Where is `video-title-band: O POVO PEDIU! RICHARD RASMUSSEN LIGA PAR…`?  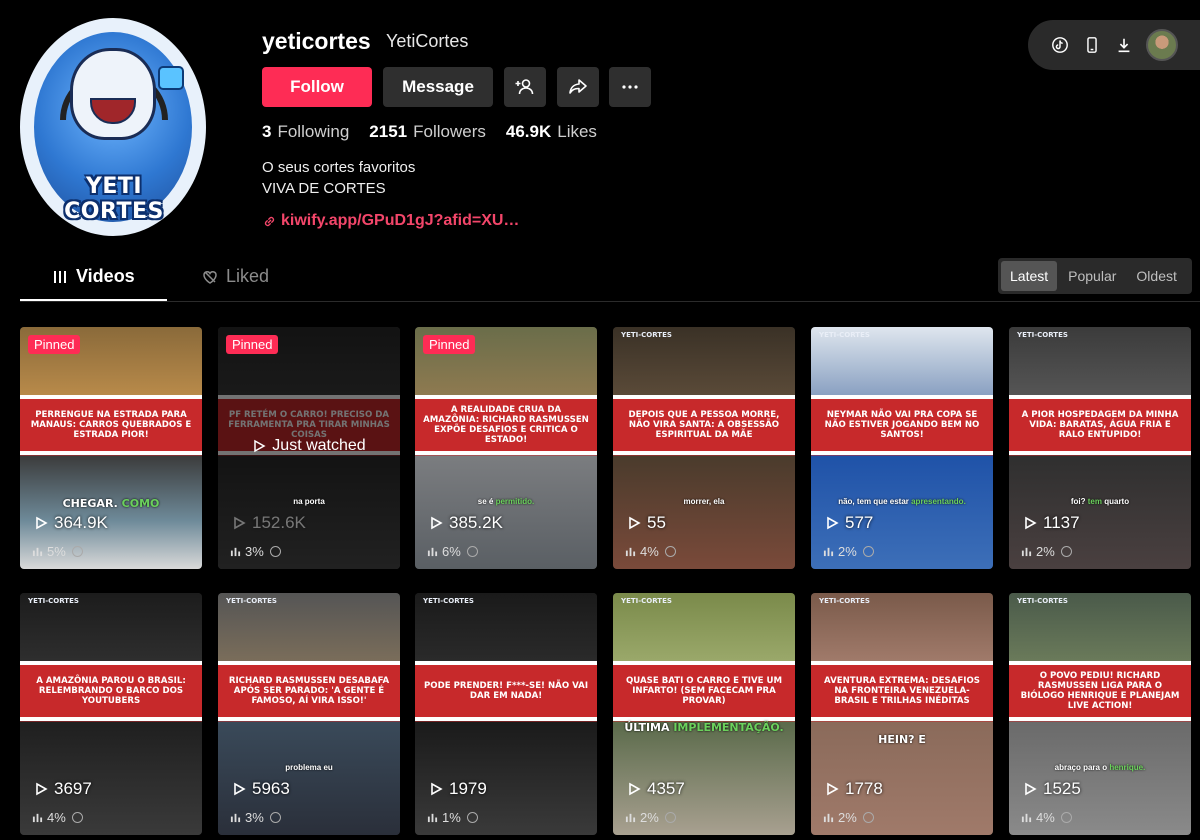
video-title-band: O POVO PEDIU! RICHARD RASMUSSEN LIGA PAR… is located at coordinates (1100, 691).